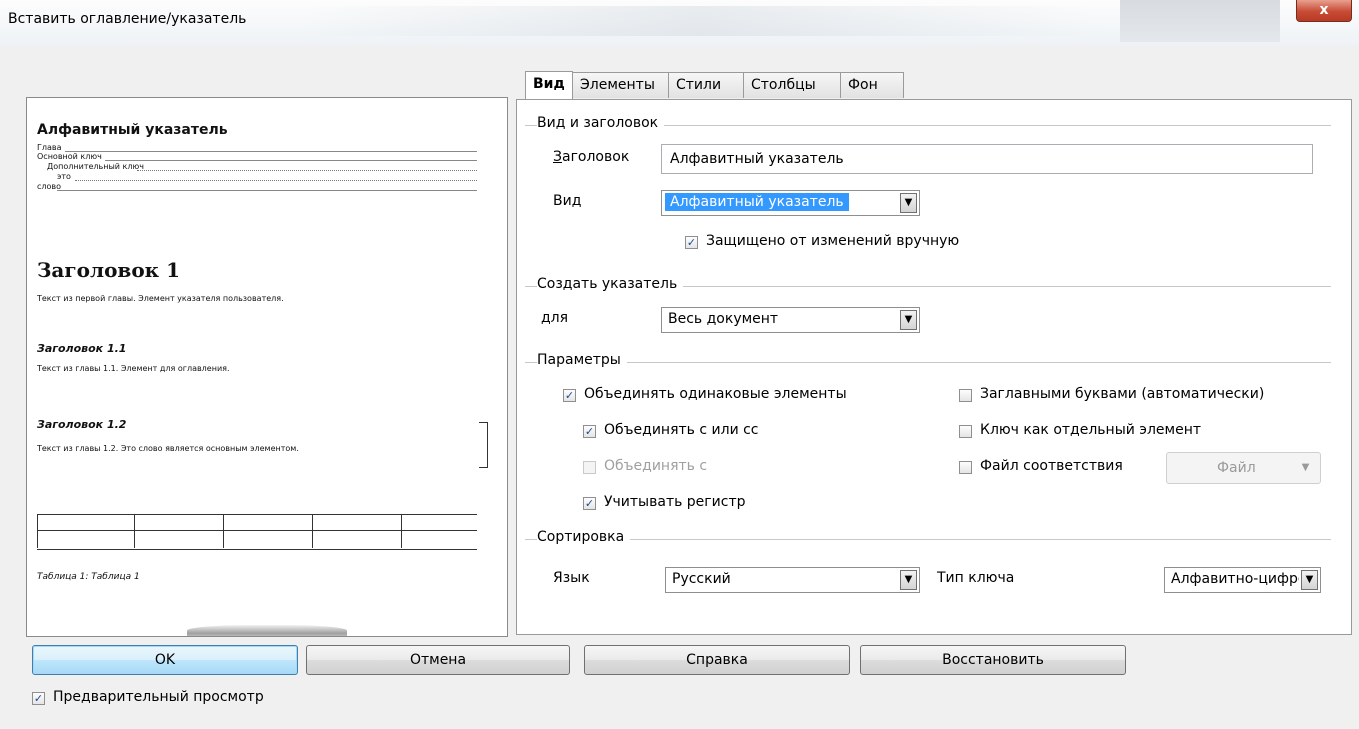  What do you see at coordinates (993, 660) in the screenshot?
I see `reset-button: Восстановить` at bounding box center [993, 660].